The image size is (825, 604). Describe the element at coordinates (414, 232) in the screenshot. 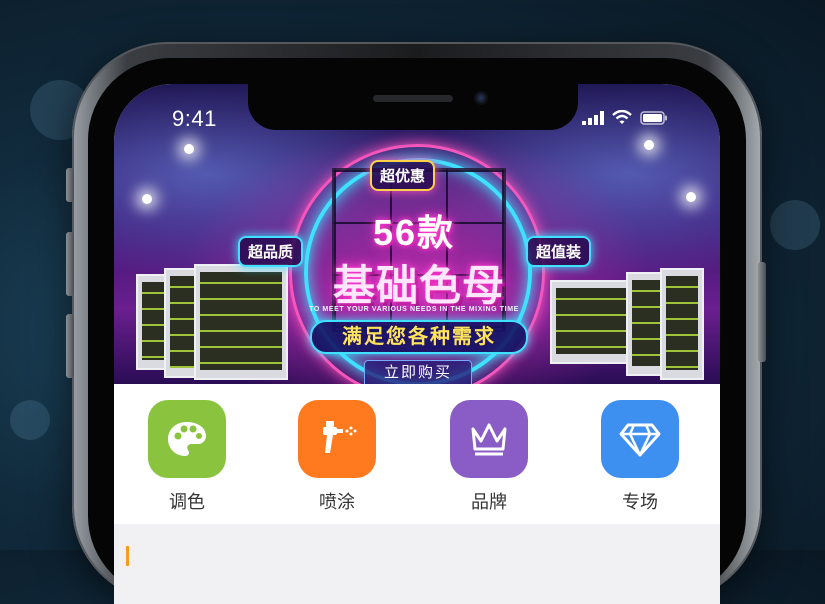

I see `banner-count: 56款` at that location.